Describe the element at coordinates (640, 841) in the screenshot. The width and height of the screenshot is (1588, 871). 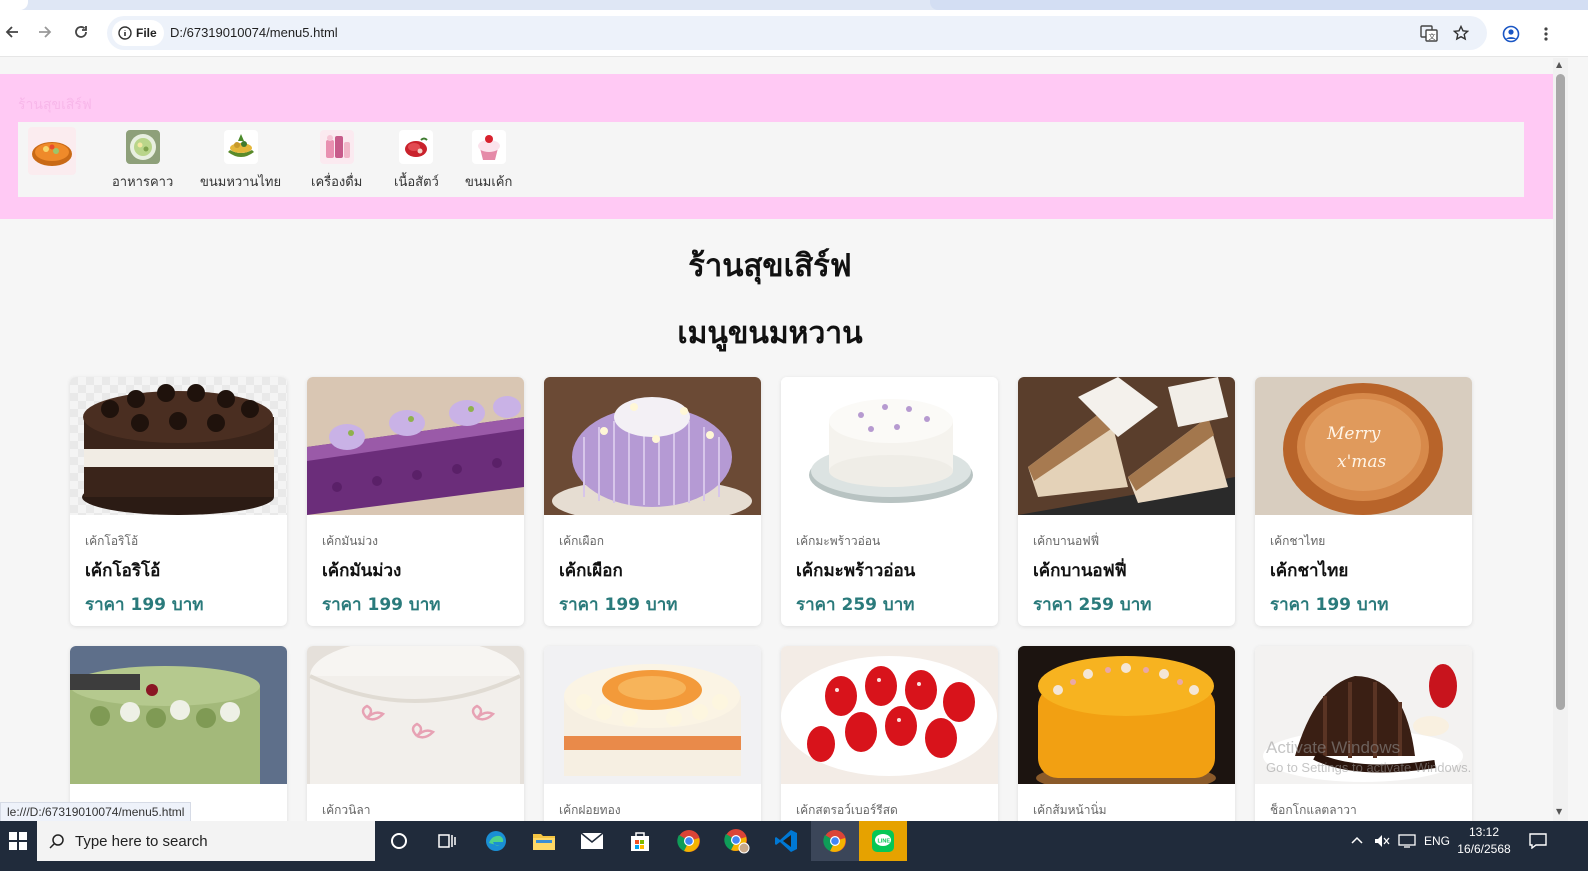
I see `taskbar-store` at that location.